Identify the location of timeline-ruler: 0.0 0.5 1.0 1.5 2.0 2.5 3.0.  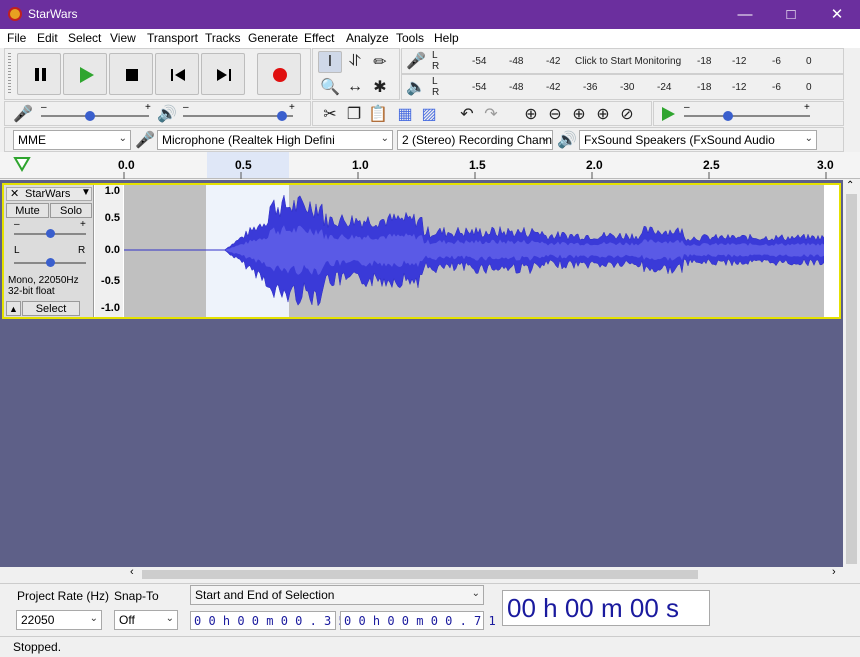
(430, 165).